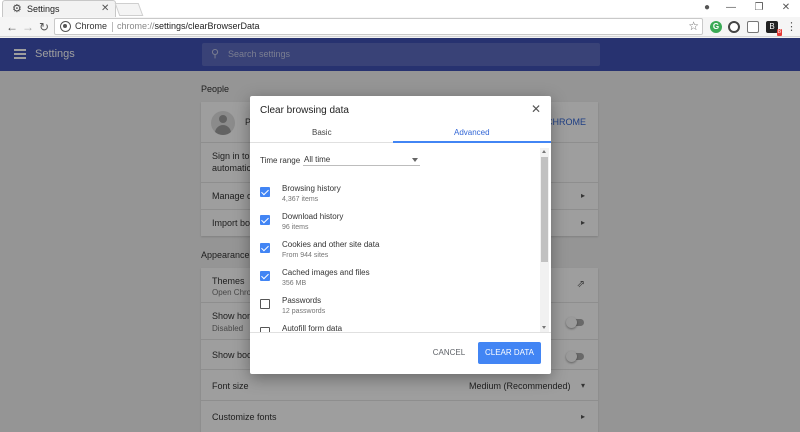  What do you see at coordinates (395, 308) in the screenshot?
I see `list-item: Passwords 12 passwords` at bounding box center [395, 308].